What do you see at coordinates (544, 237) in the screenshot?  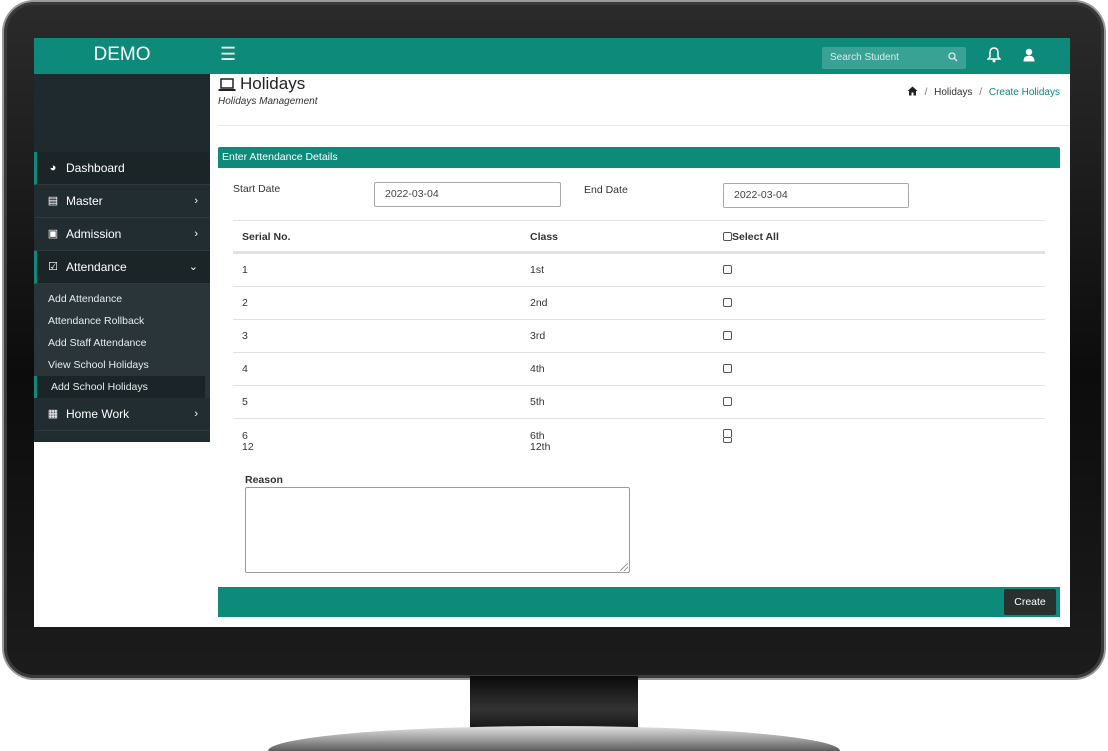 I see `column-header-class: Class` at bounding box center [544, 237].